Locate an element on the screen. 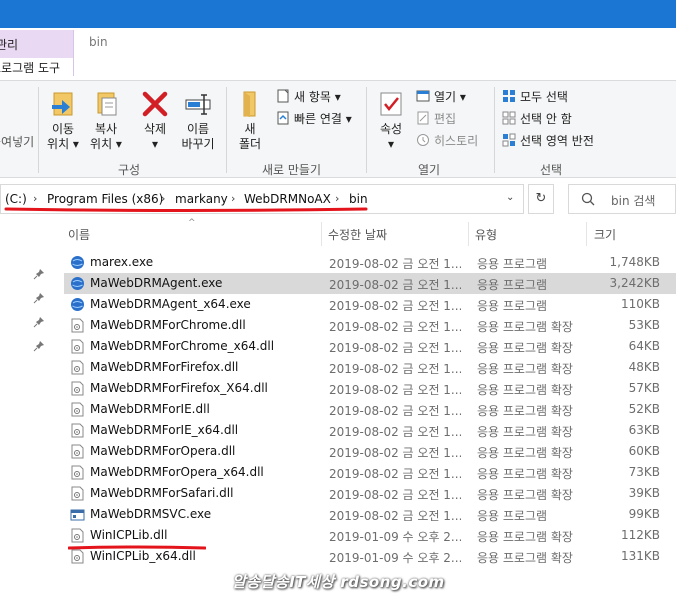 This screenshot has height=604, width=676. tab-app-tools: 프로그램 도구 is located at coordinates (37, 67).